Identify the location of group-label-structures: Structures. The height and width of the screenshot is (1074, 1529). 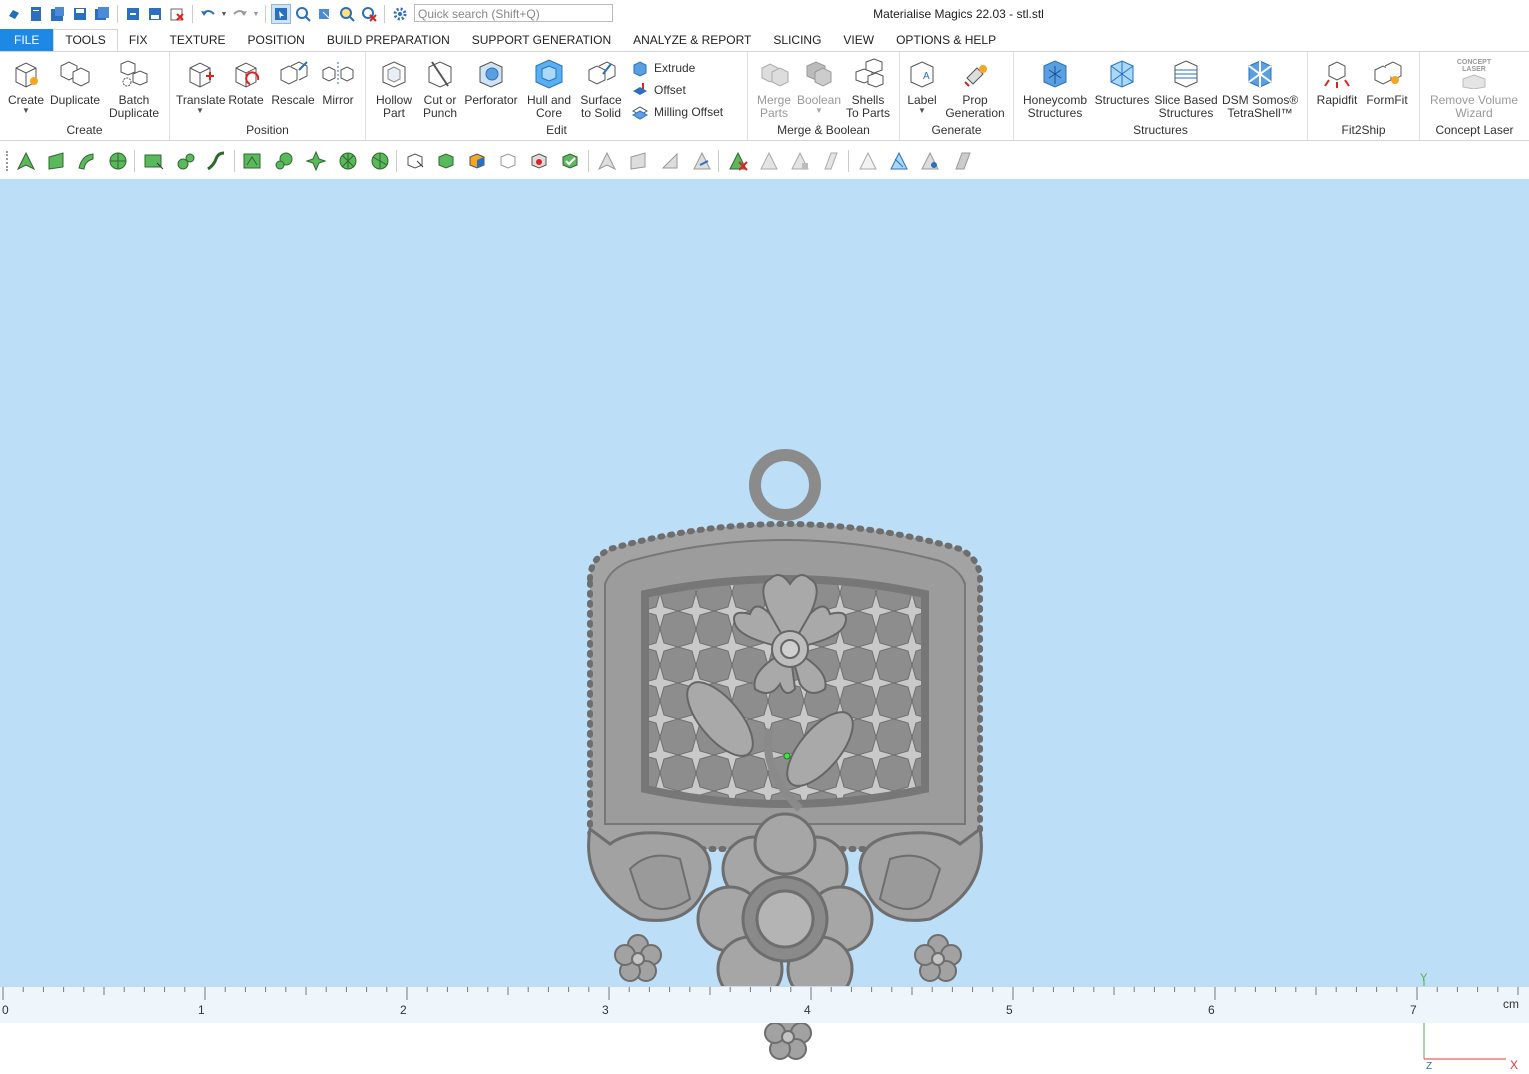
(1160, 130).